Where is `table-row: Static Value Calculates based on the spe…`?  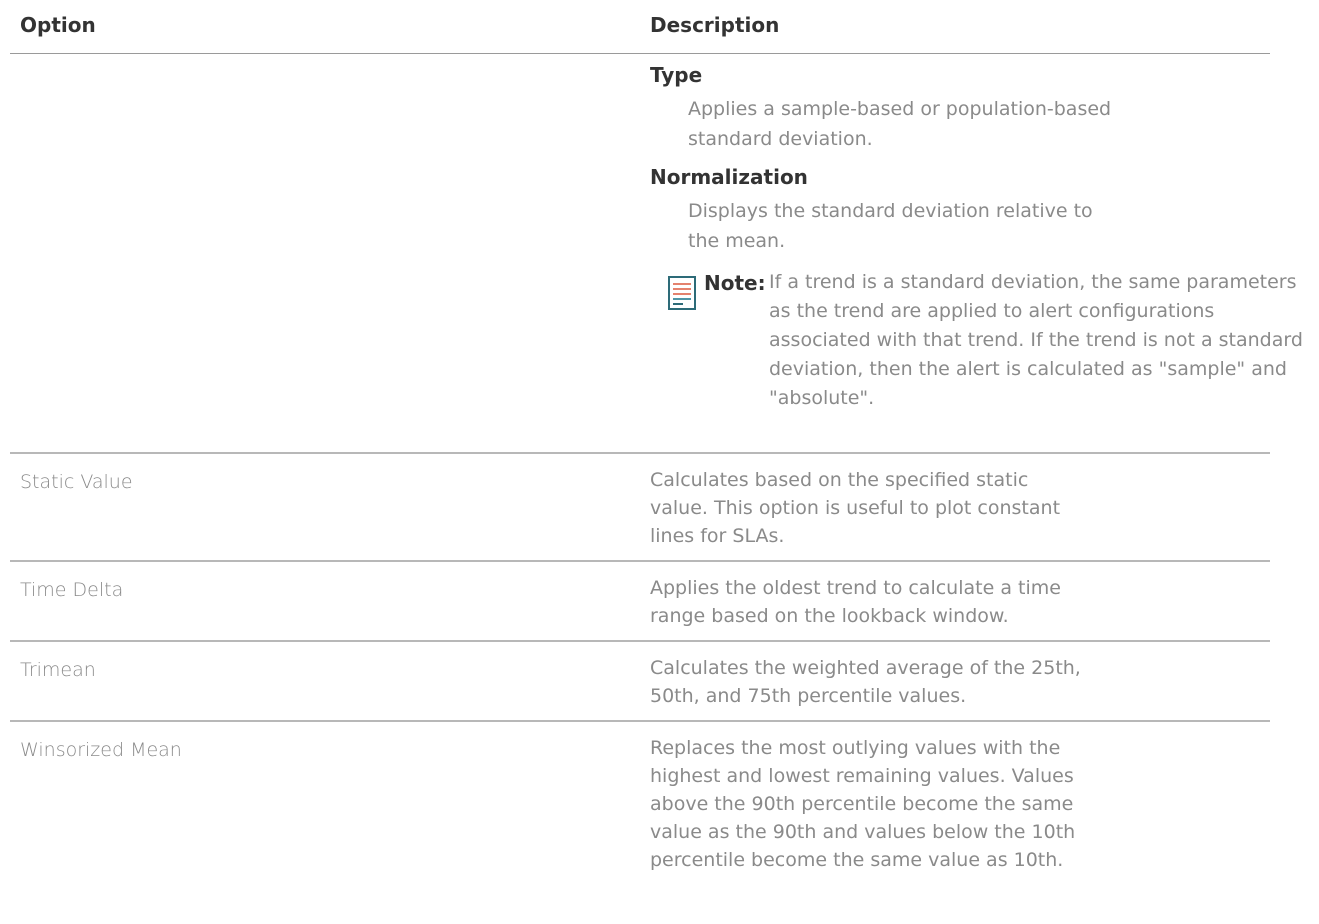
table-row: Static Value Calculates based on the spe… is located at coordinates (640, 508).